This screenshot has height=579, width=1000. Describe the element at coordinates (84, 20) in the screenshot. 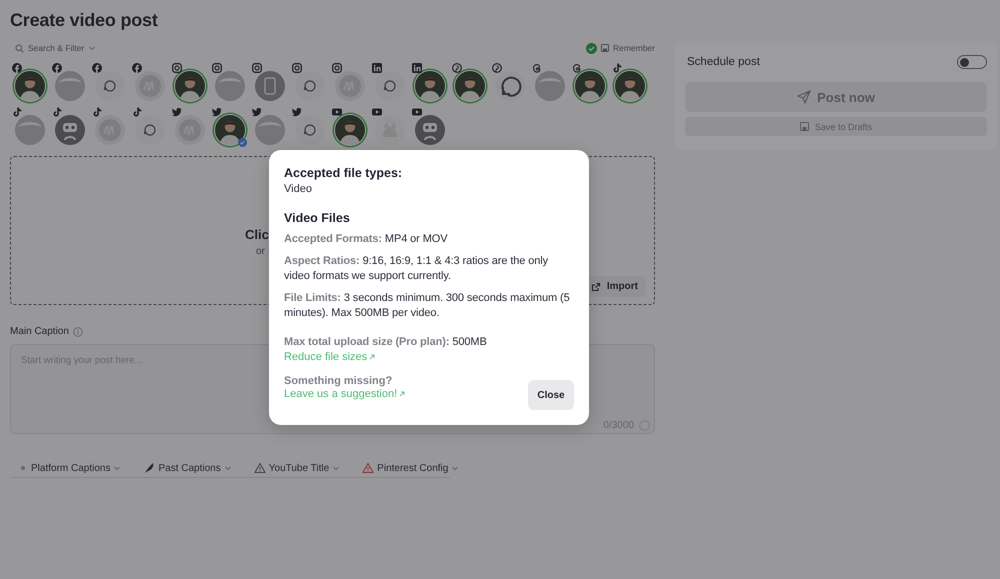

I see `page-title: Create video post` at that location.